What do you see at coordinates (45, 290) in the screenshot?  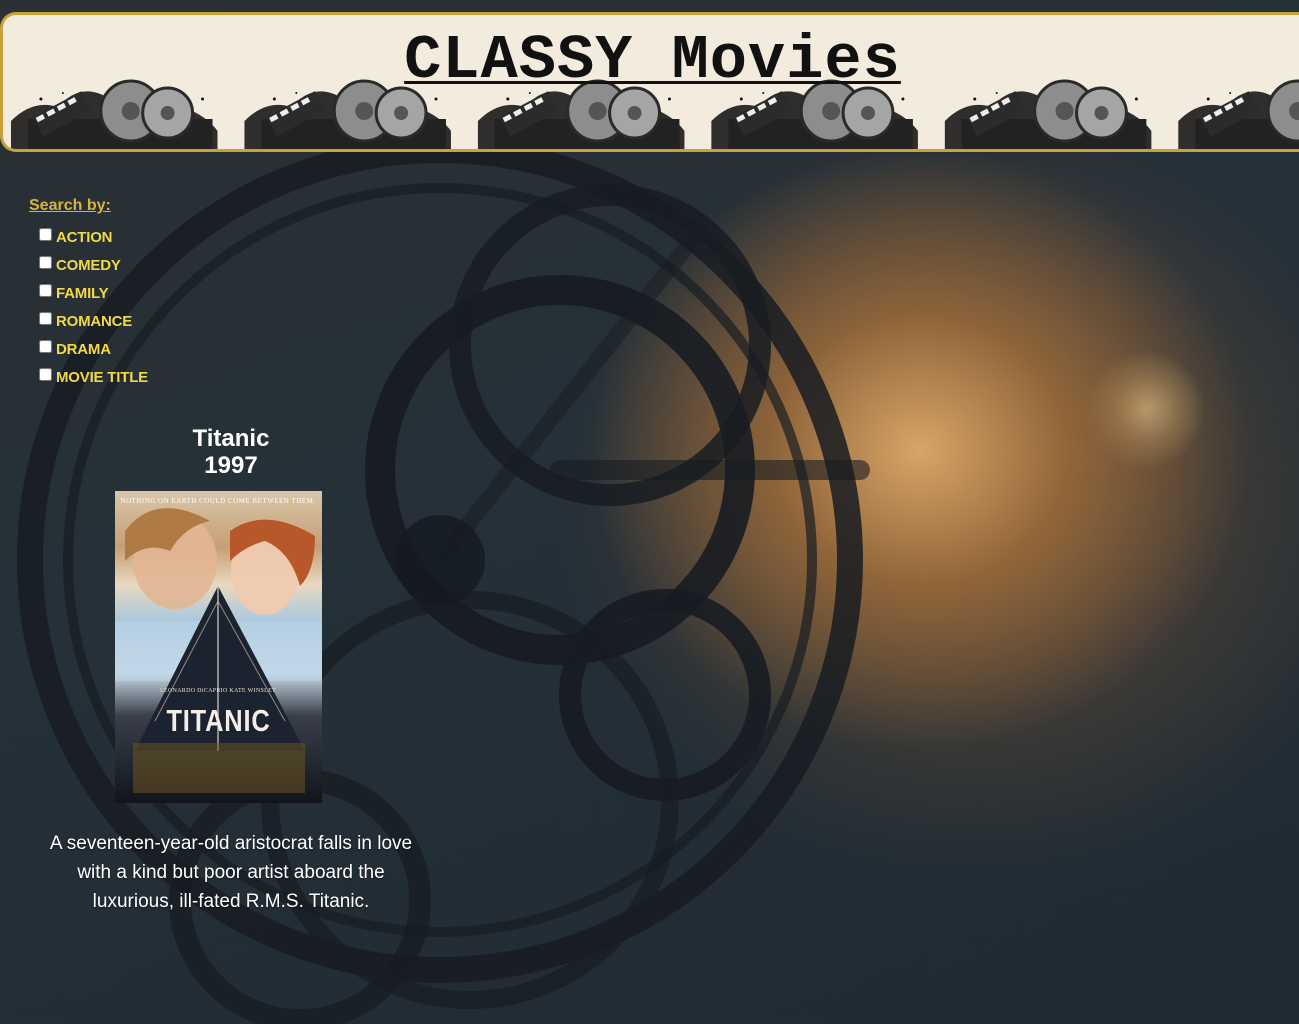 I see `filter-family-checkbox` at bounding box center [45, 290].